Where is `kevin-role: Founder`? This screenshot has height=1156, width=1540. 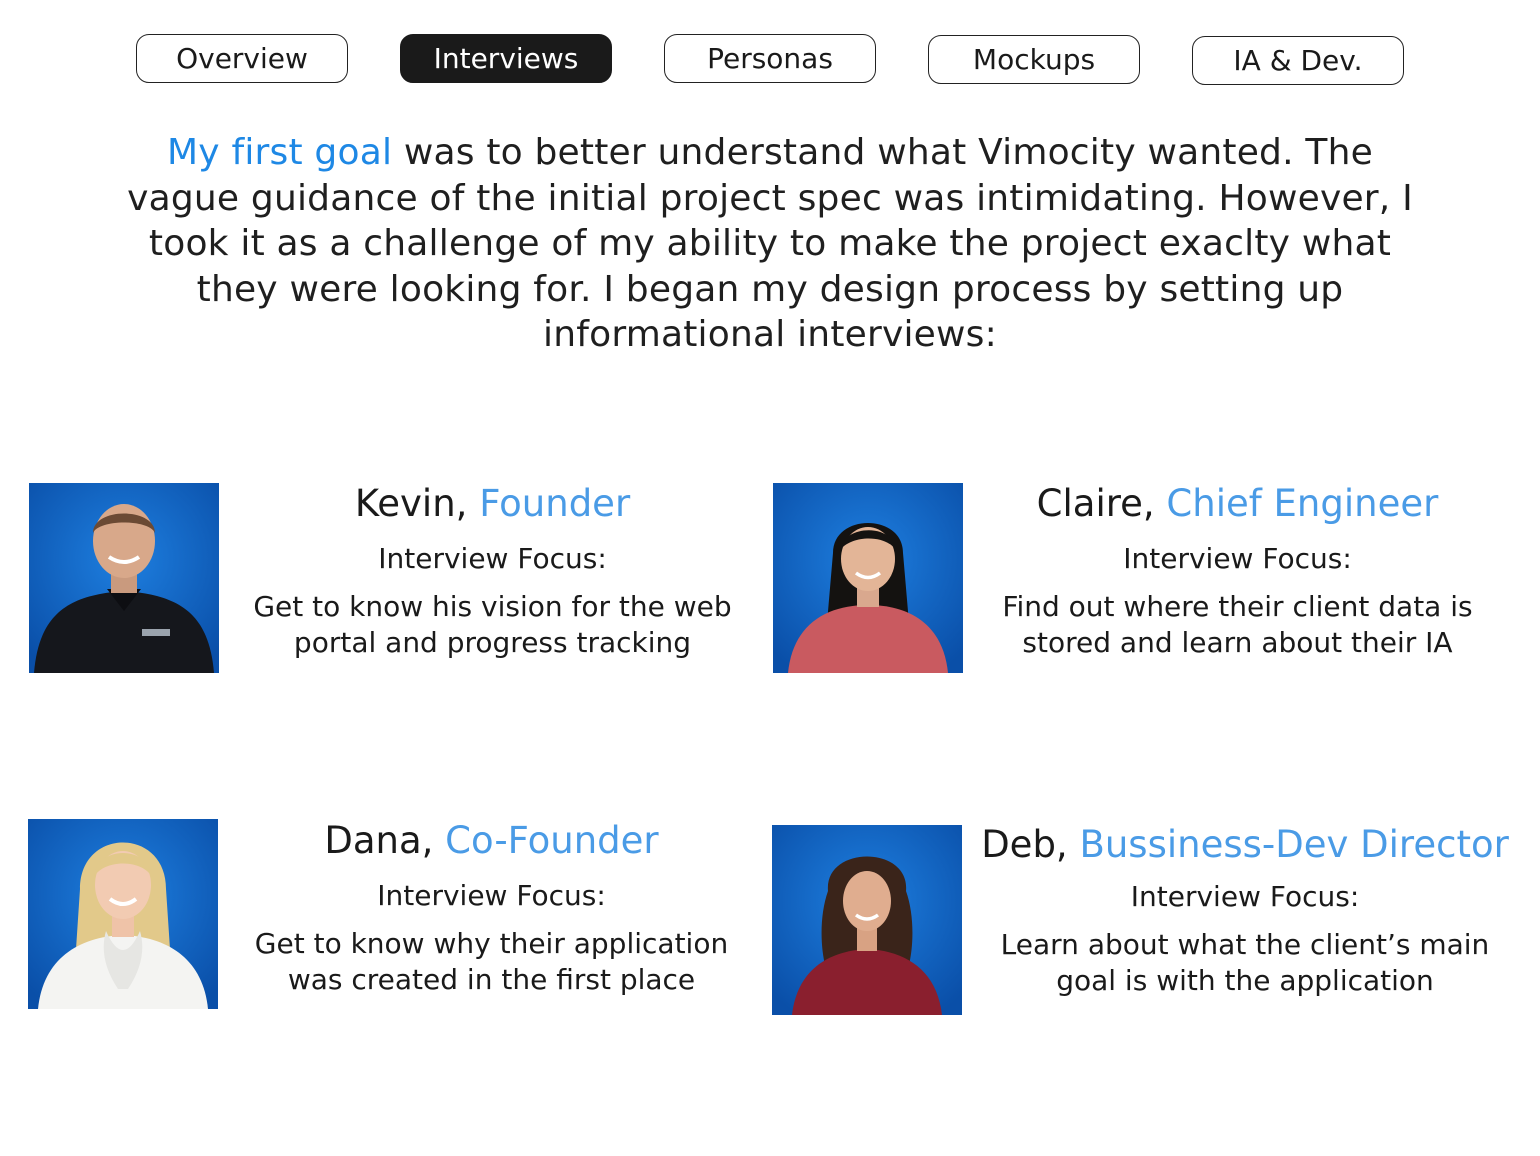 kevin-role: Founder is located at coordinates (555, 503).